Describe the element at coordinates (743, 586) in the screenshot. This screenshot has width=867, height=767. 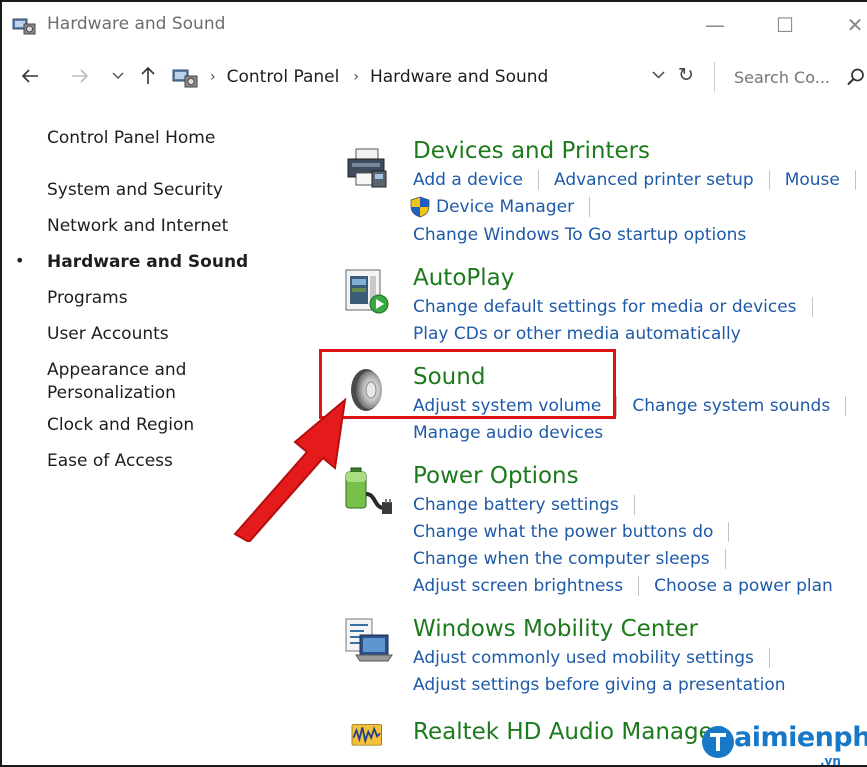
I see `choose-power-plan-link: Choose a power plan` at that location.